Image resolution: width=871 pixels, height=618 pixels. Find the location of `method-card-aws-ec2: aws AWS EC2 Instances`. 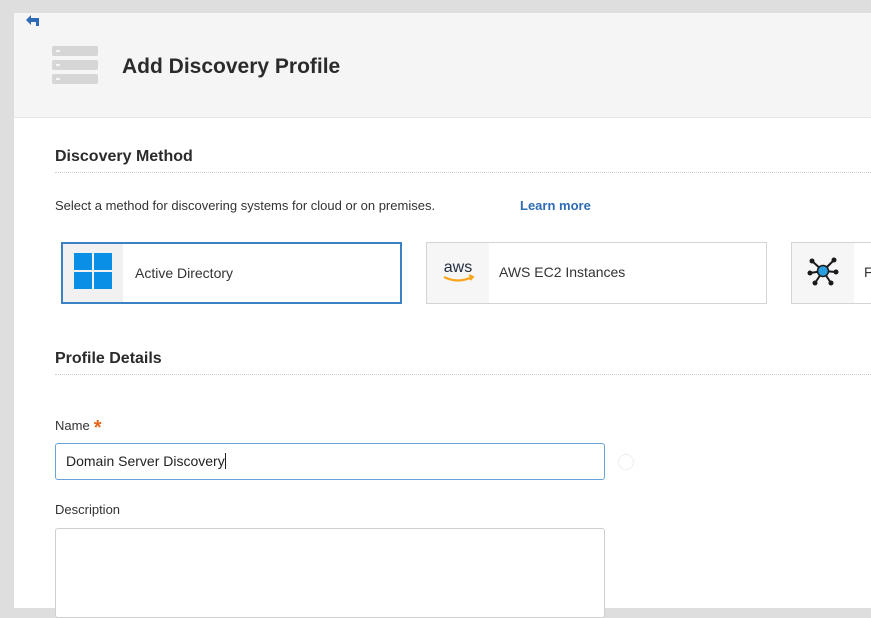

method-card-aws-ec2: aws AWS EC2 Instances is located at coordinates (596, 273).